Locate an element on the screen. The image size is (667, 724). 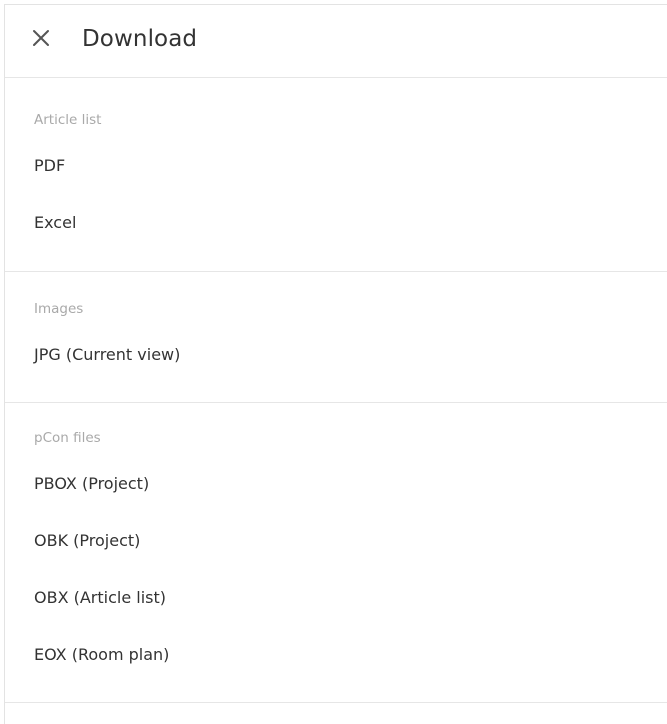
panel-header: Download is located at coordinates (336, 41).